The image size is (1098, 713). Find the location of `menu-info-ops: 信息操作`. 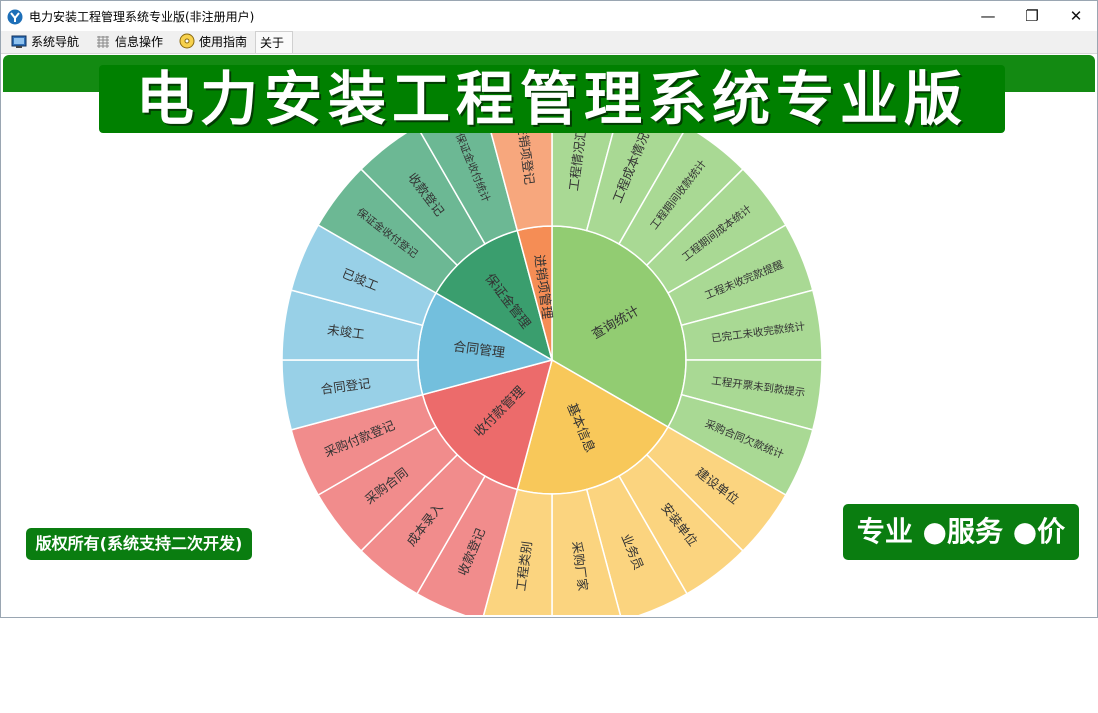

menu-info-ops: 信息操作 is located at coordinates (133, 42).